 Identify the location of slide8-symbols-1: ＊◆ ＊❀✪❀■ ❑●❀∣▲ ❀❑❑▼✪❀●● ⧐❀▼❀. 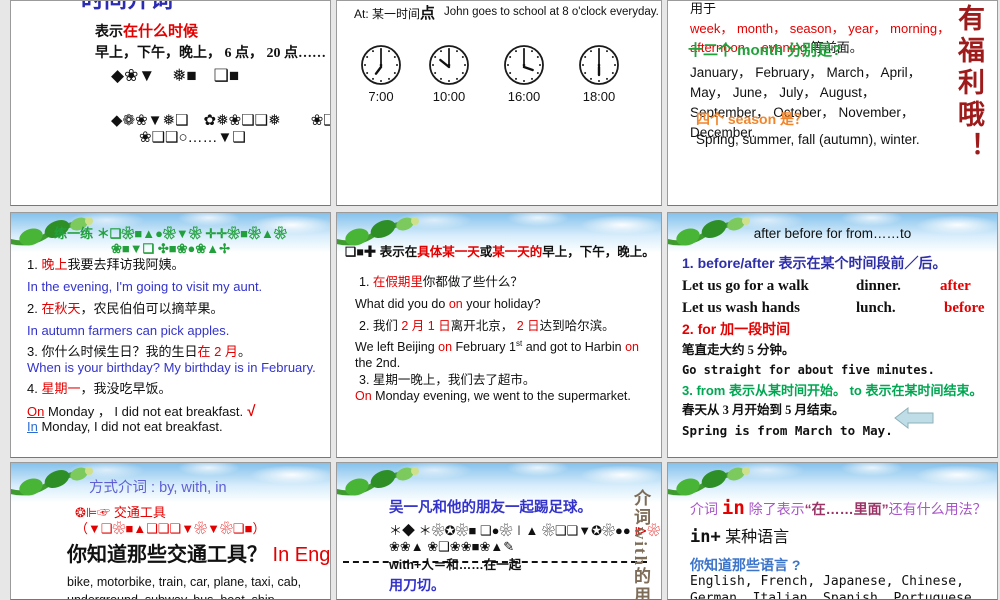
(525, 530).